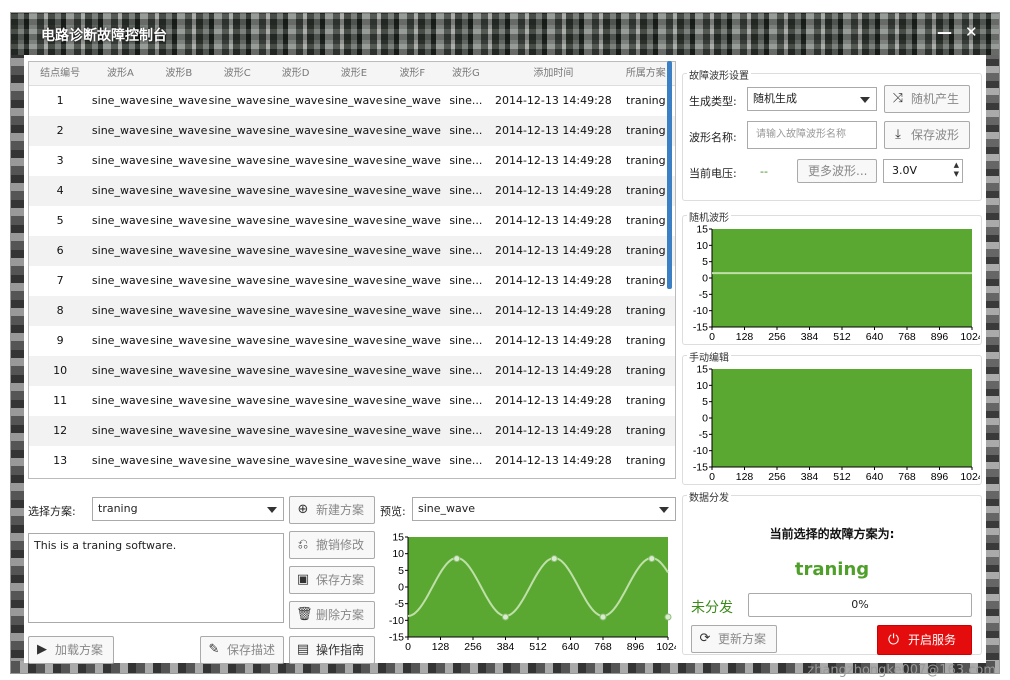 Image resolution: width=1010 pixels, height=680 pixels. I want to click on save-description-button: ✎ 保存描述, so click(242, 650).